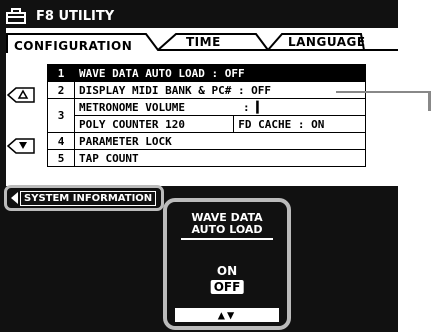 This screenshot has height=332, width=431. Describe the element at coordinates (16, 16) in the screenshot. I see `utility-icon` at that location.